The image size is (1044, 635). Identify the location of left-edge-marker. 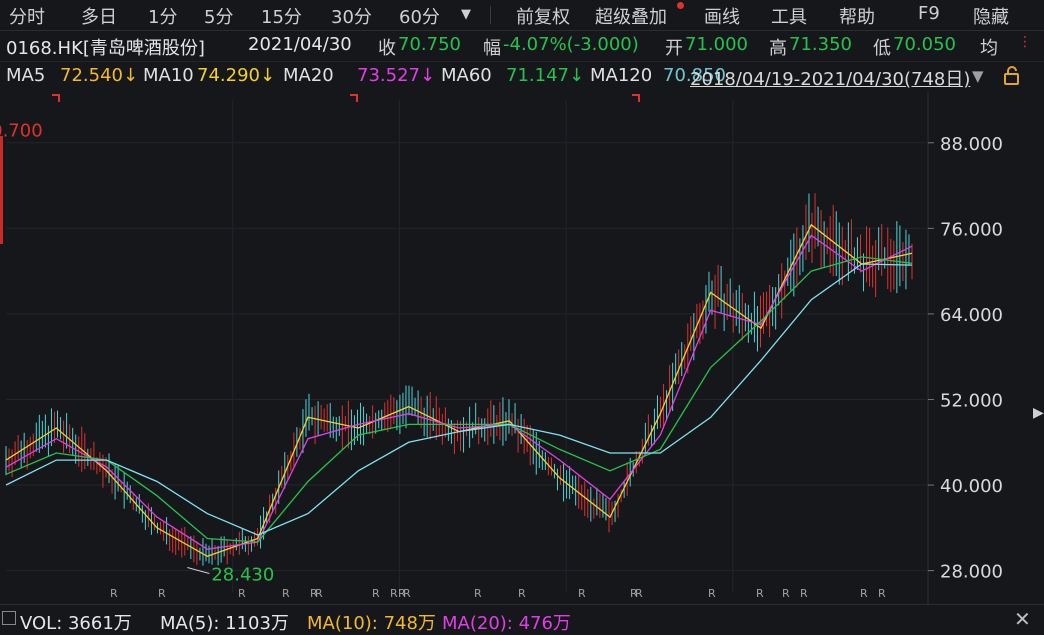
(1, 190).